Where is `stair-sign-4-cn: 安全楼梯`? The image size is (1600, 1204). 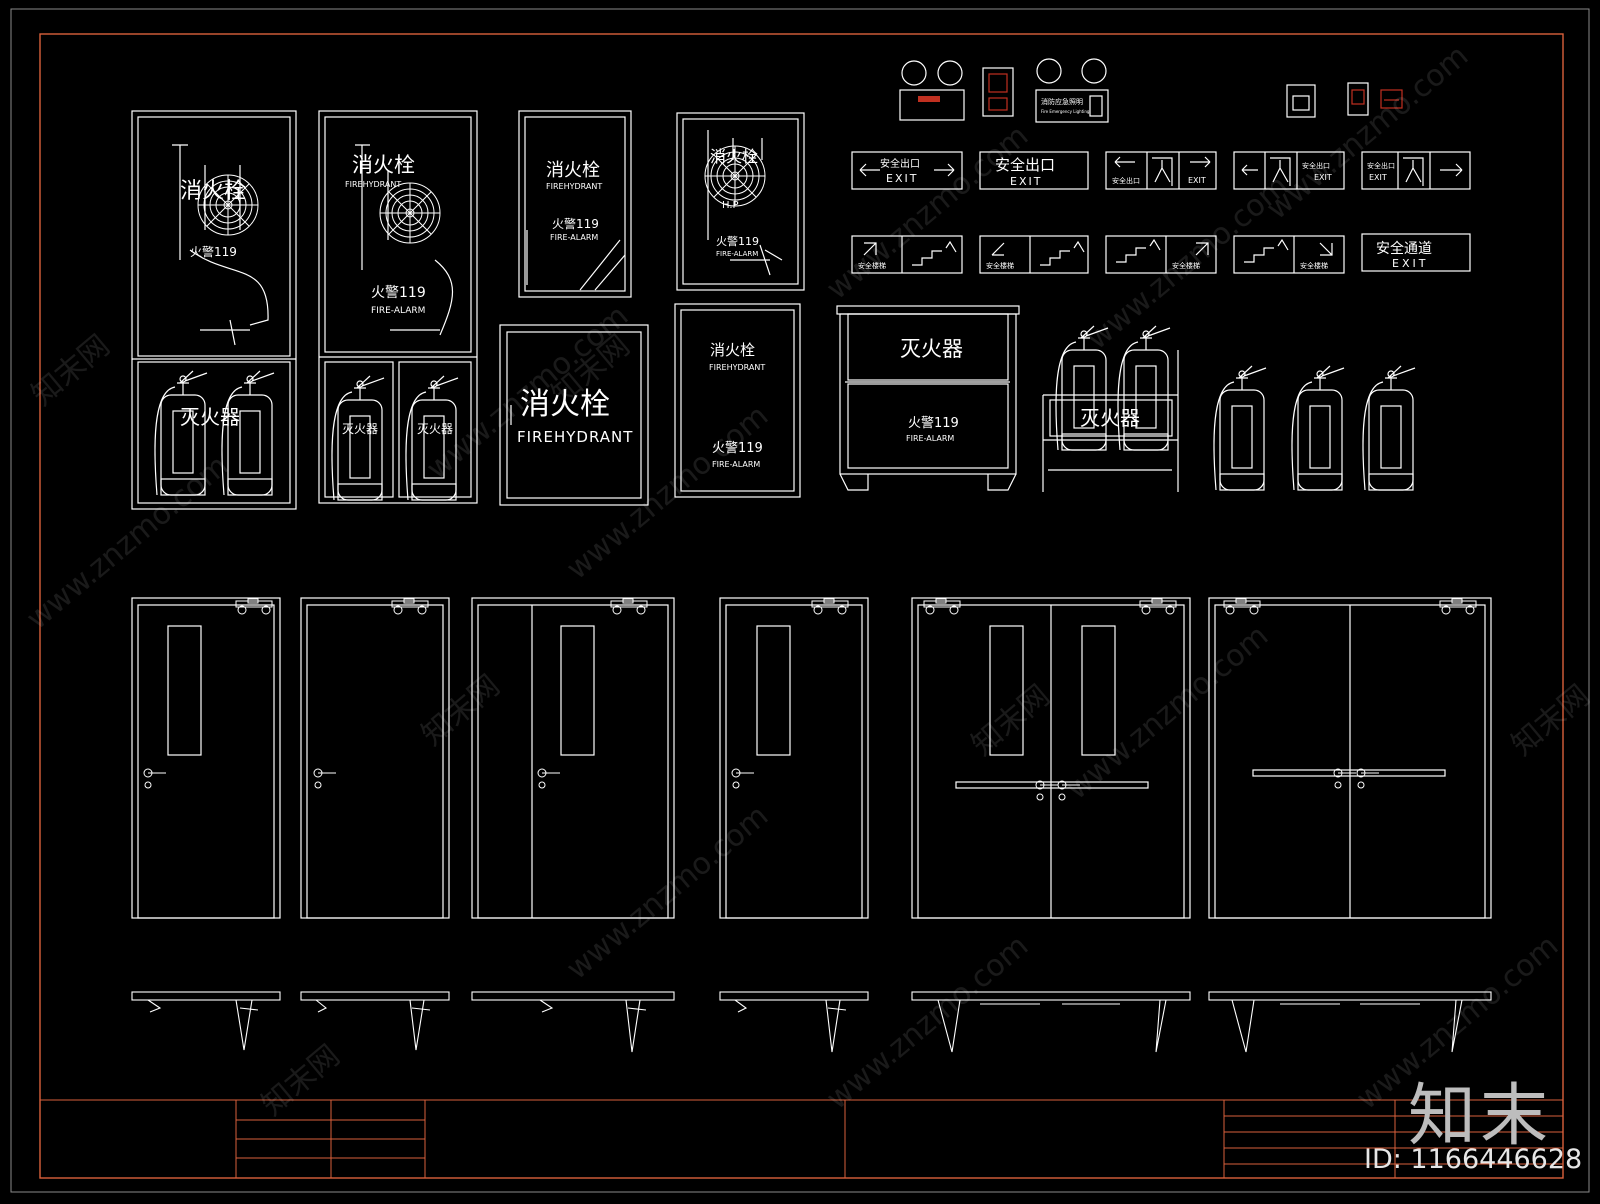 stair-sign-4-cn: 安全楼梯 is located at coordinates (1314, 265).